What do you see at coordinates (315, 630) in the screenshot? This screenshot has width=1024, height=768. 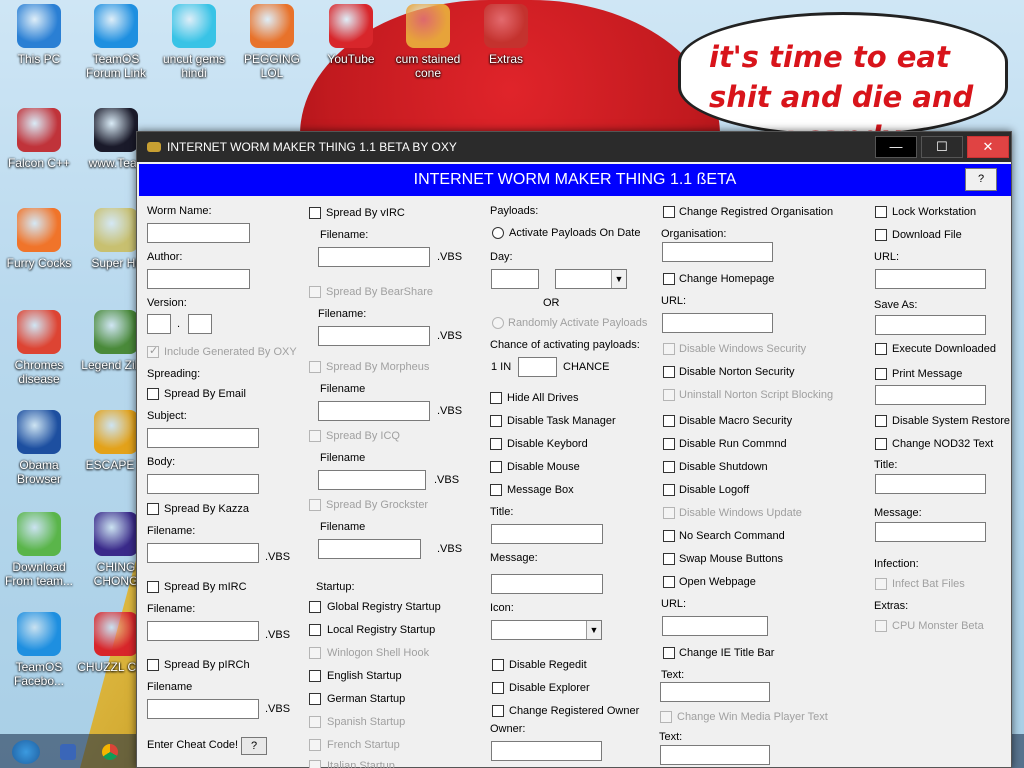 I see `local-registry-checkbox` at bounding box center [315, 630].